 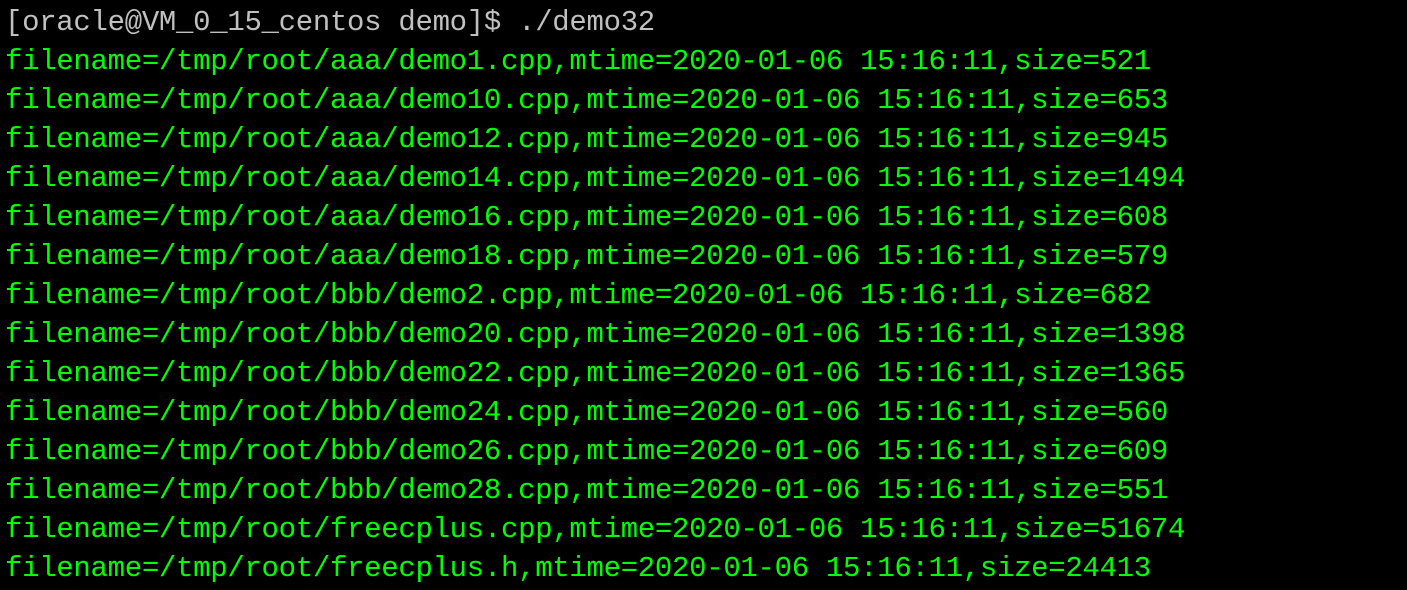 What do you see at coordinates (577, 22) in the screenshot?
I see `typed-command: ./demo32` at bounding box center [577, 22].